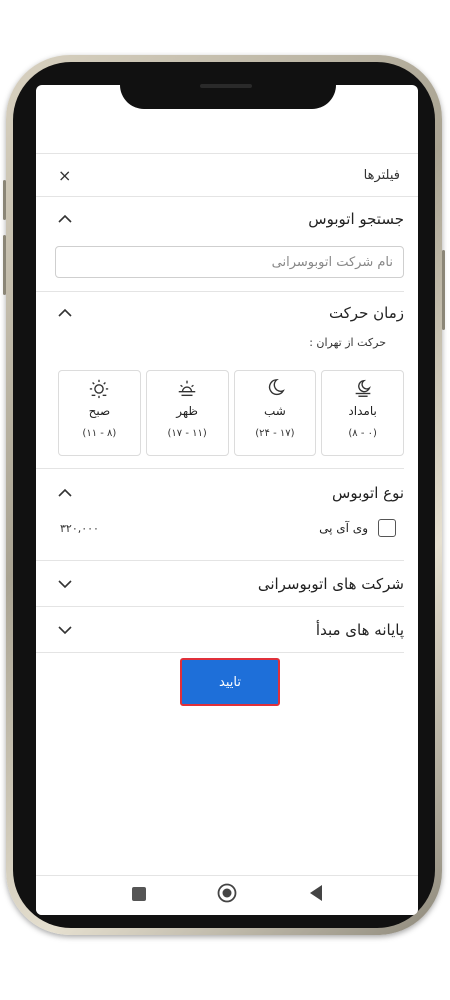 The height and width of the screenshot is (1000, 450). I want to click on section-bus-search-header: جستجو اتوبوس, so click(230, 219).